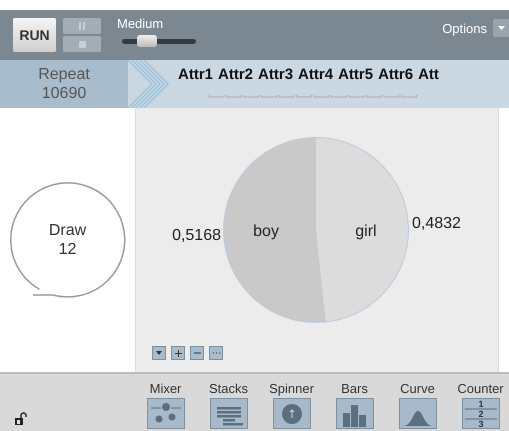  I want to click on palette-tool: Stacks, so click(228, 405).